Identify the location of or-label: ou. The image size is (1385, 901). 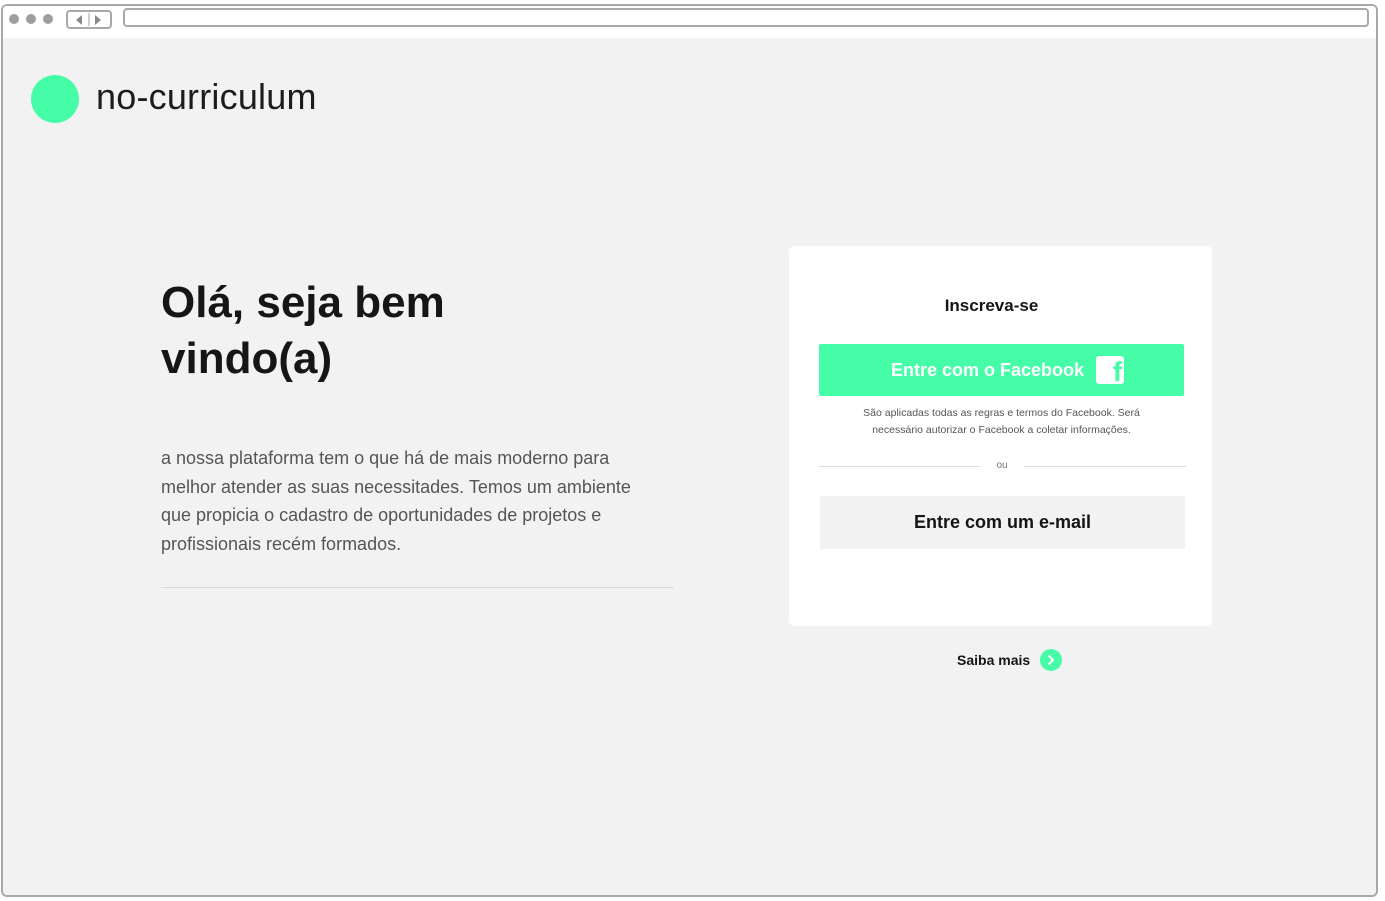
(1002, 465).